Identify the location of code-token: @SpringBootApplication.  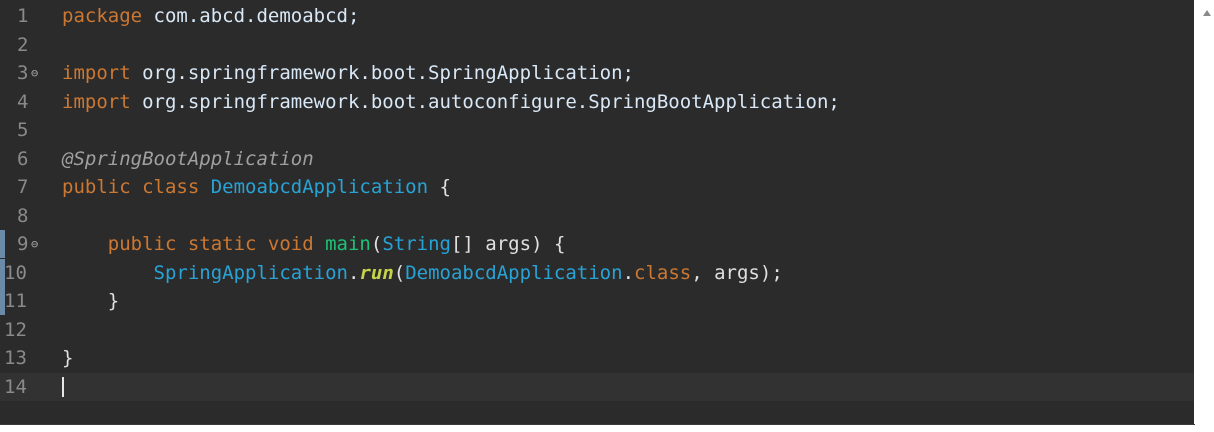
(188, 158).